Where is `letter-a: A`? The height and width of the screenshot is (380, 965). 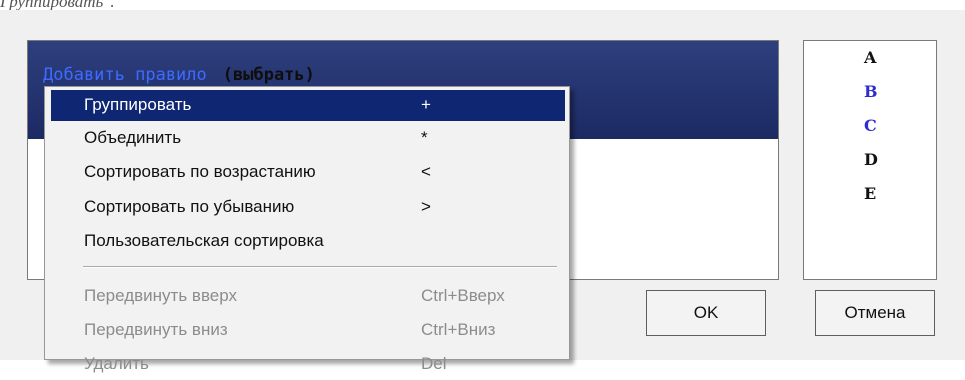 letter-a: A is located at coordinates (870, 57).